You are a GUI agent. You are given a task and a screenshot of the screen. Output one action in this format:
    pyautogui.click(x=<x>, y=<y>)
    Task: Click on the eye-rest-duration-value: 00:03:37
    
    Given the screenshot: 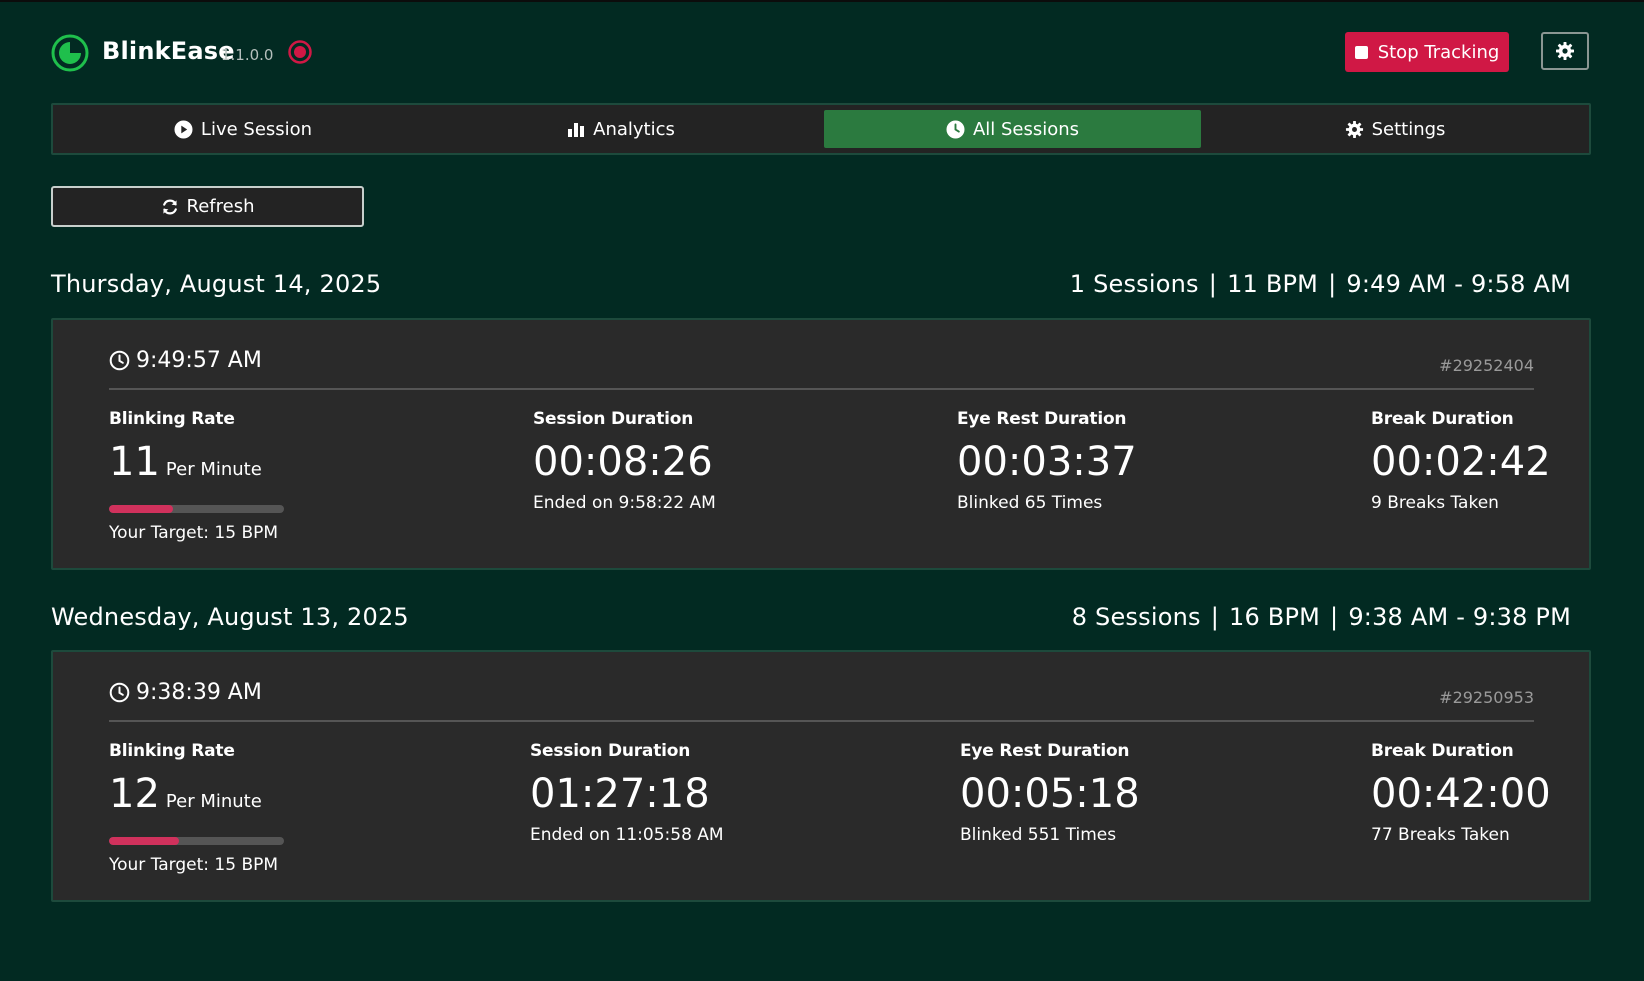 What is the action you would take?
    pyautogui.click(x=1047, y=462)
    